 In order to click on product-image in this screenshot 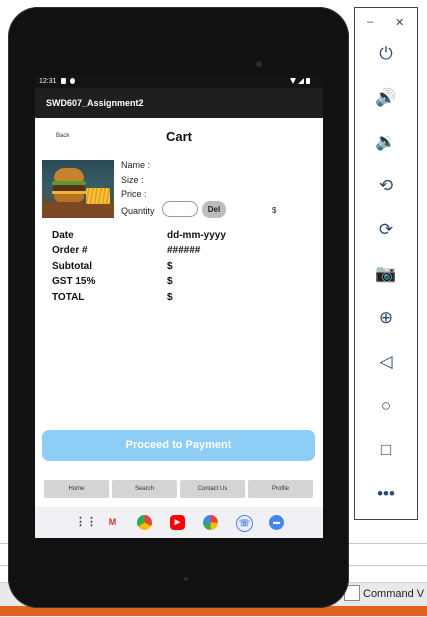, I will do `click(78, 189)`.